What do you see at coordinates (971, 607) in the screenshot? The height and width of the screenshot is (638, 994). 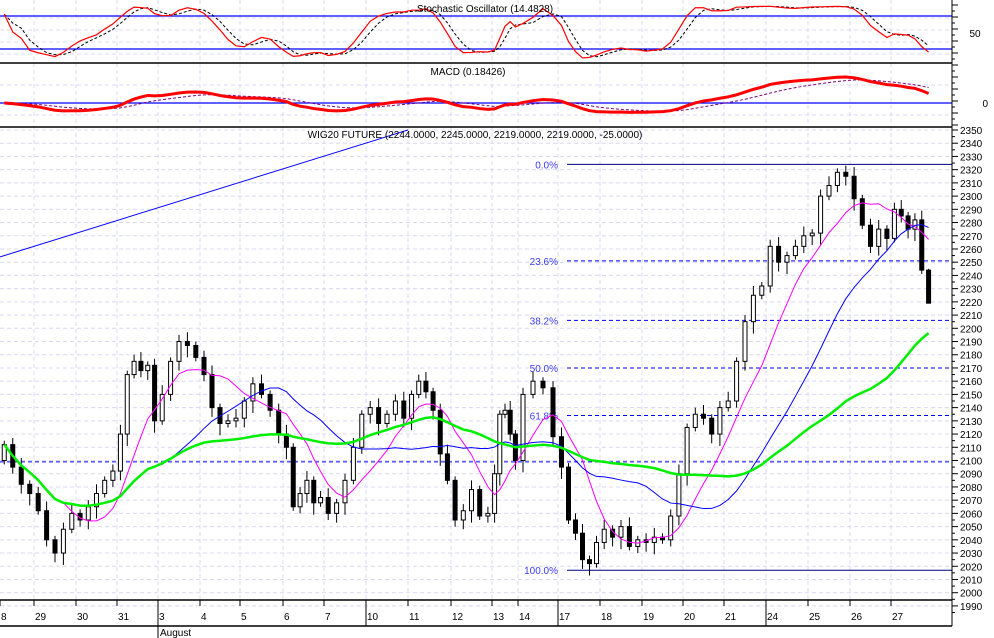 I see `y-tick-label: 1990` at bounding box center [971, 607].